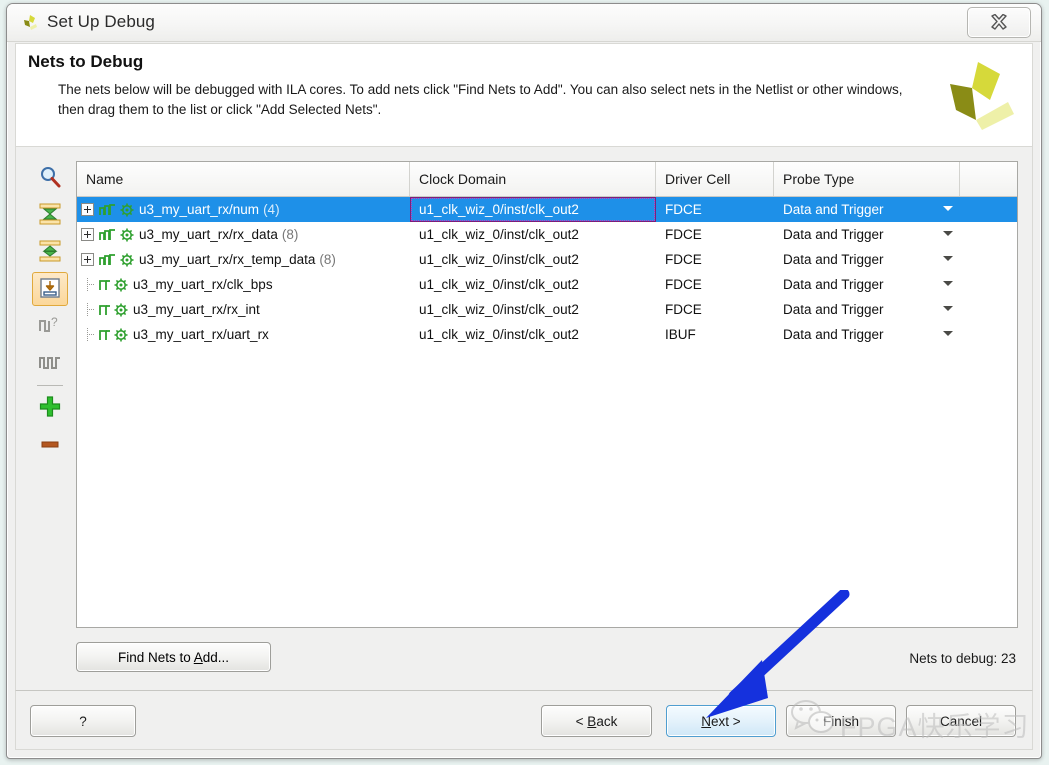  I want to click on cell-name: u3_my_uart_rx/rx_int, so click(243, 309).